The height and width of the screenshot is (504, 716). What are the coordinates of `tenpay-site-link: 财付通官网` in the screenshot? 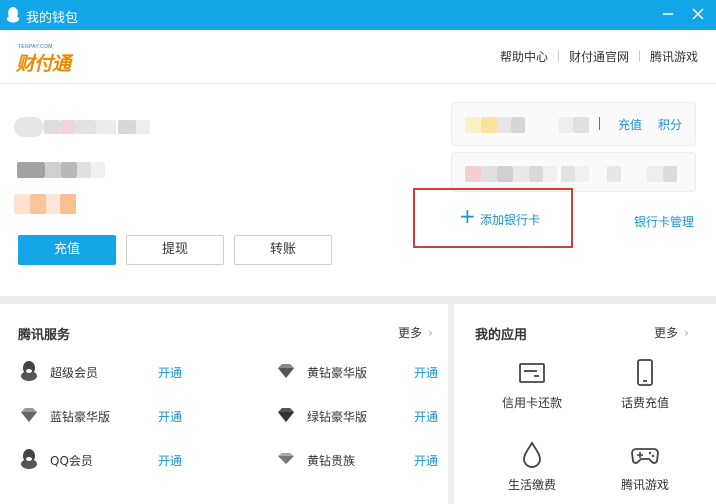 It's located at (599, 56).